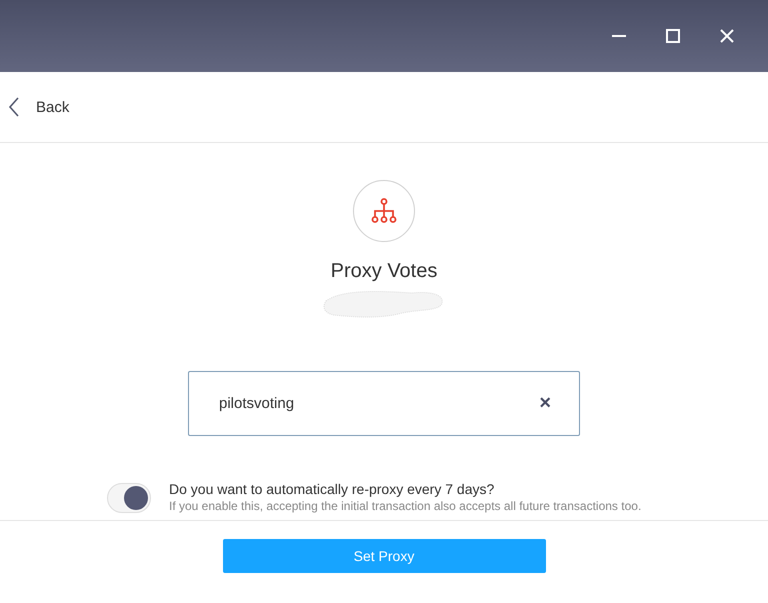 The image size is (768, 603). What do you see at coordinates (545, 403) in the screenshot?
I see `clear-icon: ×` at bounding box center [545, 403].